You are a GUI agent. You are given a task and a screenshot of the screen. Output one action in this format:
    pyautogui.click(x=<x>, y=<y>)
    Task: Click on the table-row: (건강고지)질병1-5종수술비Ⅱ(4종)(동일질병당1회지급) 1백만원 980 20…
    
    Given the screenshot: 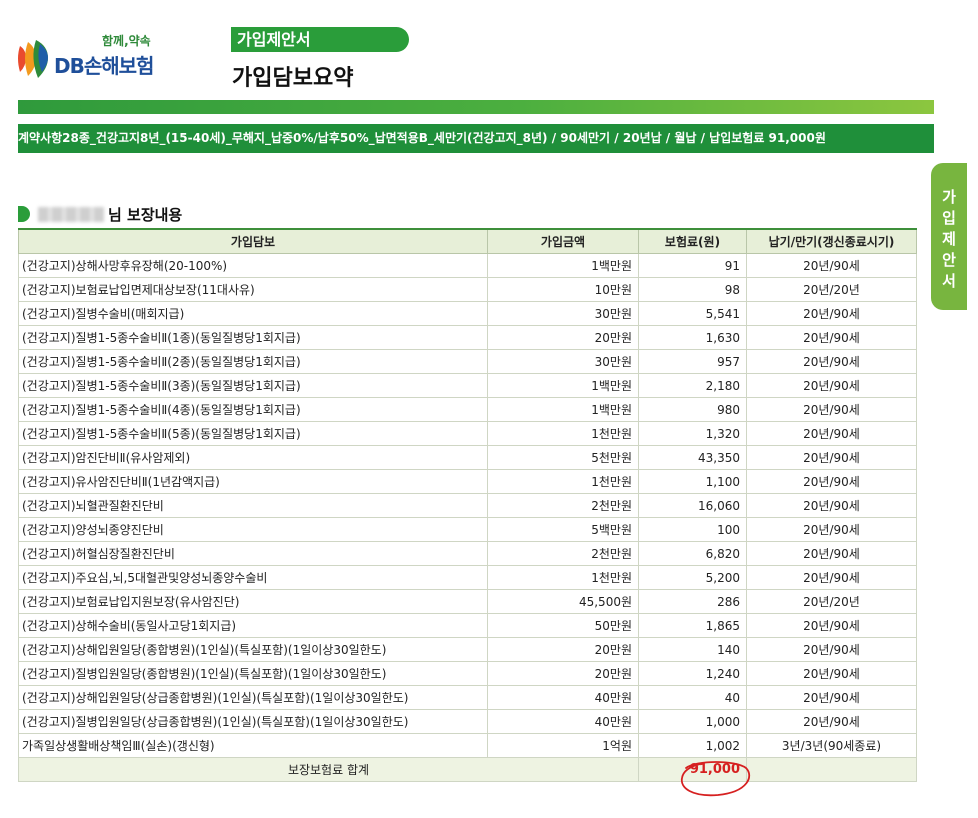 What is the action you would take?
    pyautogui.click(x=467, y=409)
    